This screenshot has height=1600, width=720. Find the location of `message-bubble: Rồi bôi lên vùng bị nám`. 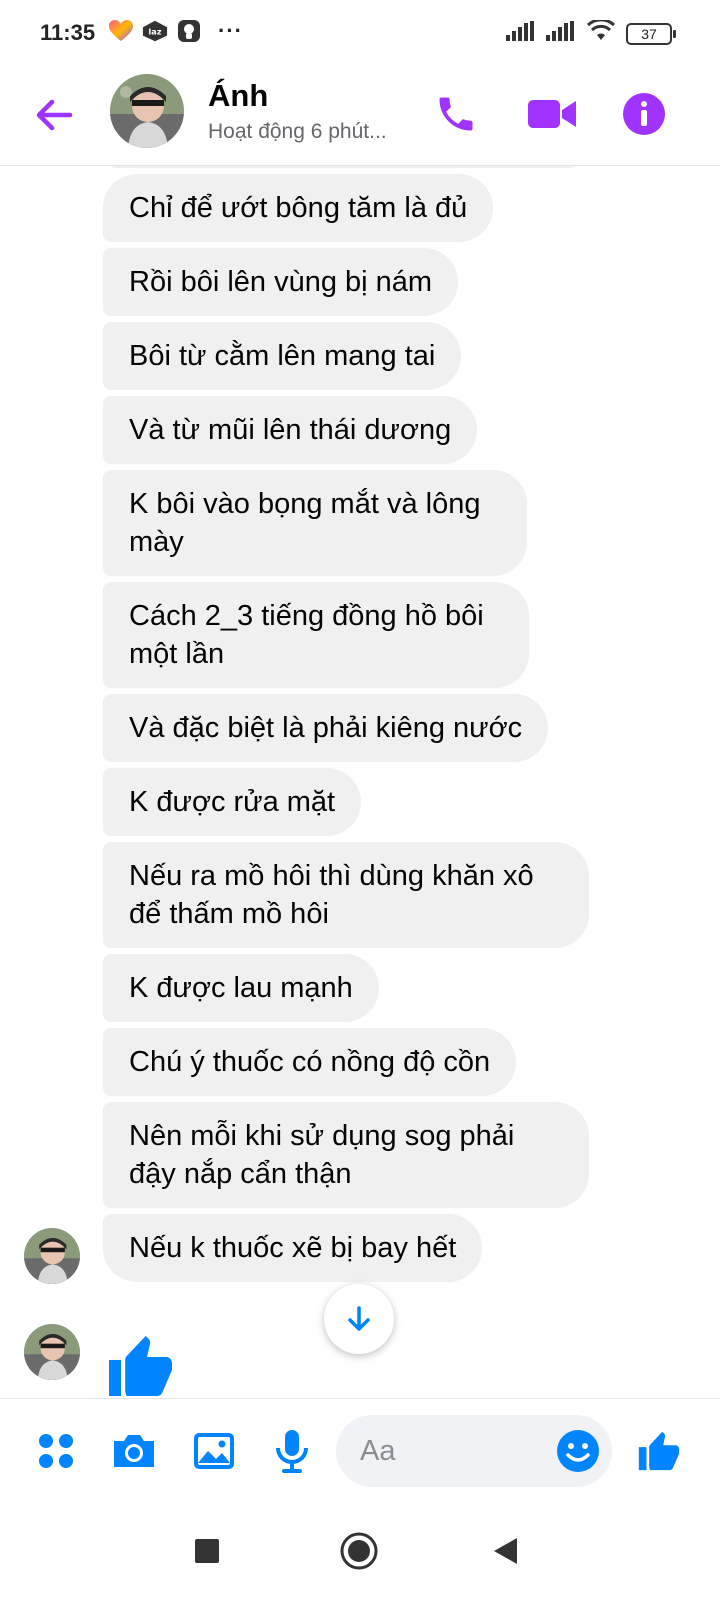

message-bubble: Rồi bôi lên vùng bị nám is located at coordinates (281, 282).